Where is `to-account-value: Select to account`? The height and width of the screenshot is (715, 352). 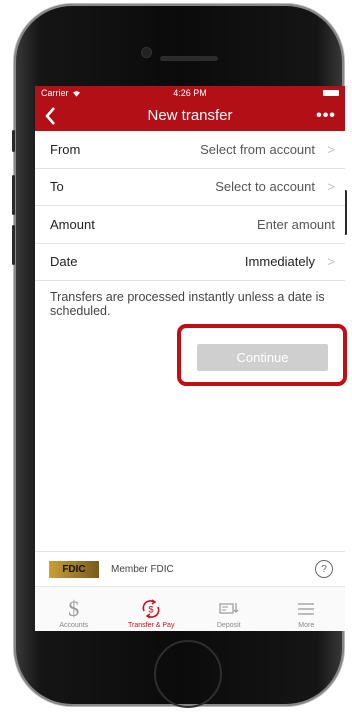 to-account-value: Select to account is located at coordinates (265, 187).